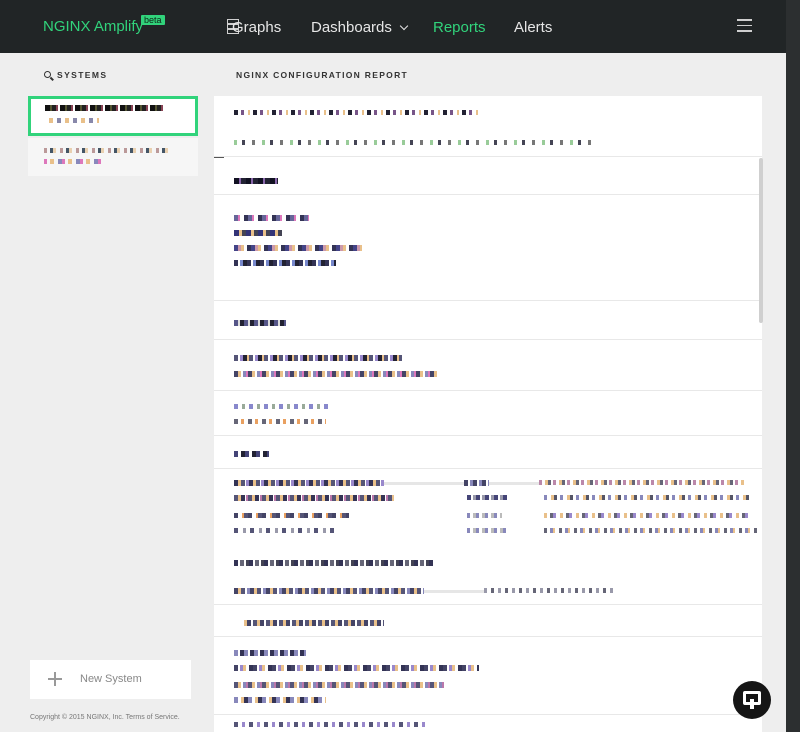  What do you see at coordinates (153, 20) in the screenshot?
I see `beta-badge: beta` at bounding box center [153, 20].